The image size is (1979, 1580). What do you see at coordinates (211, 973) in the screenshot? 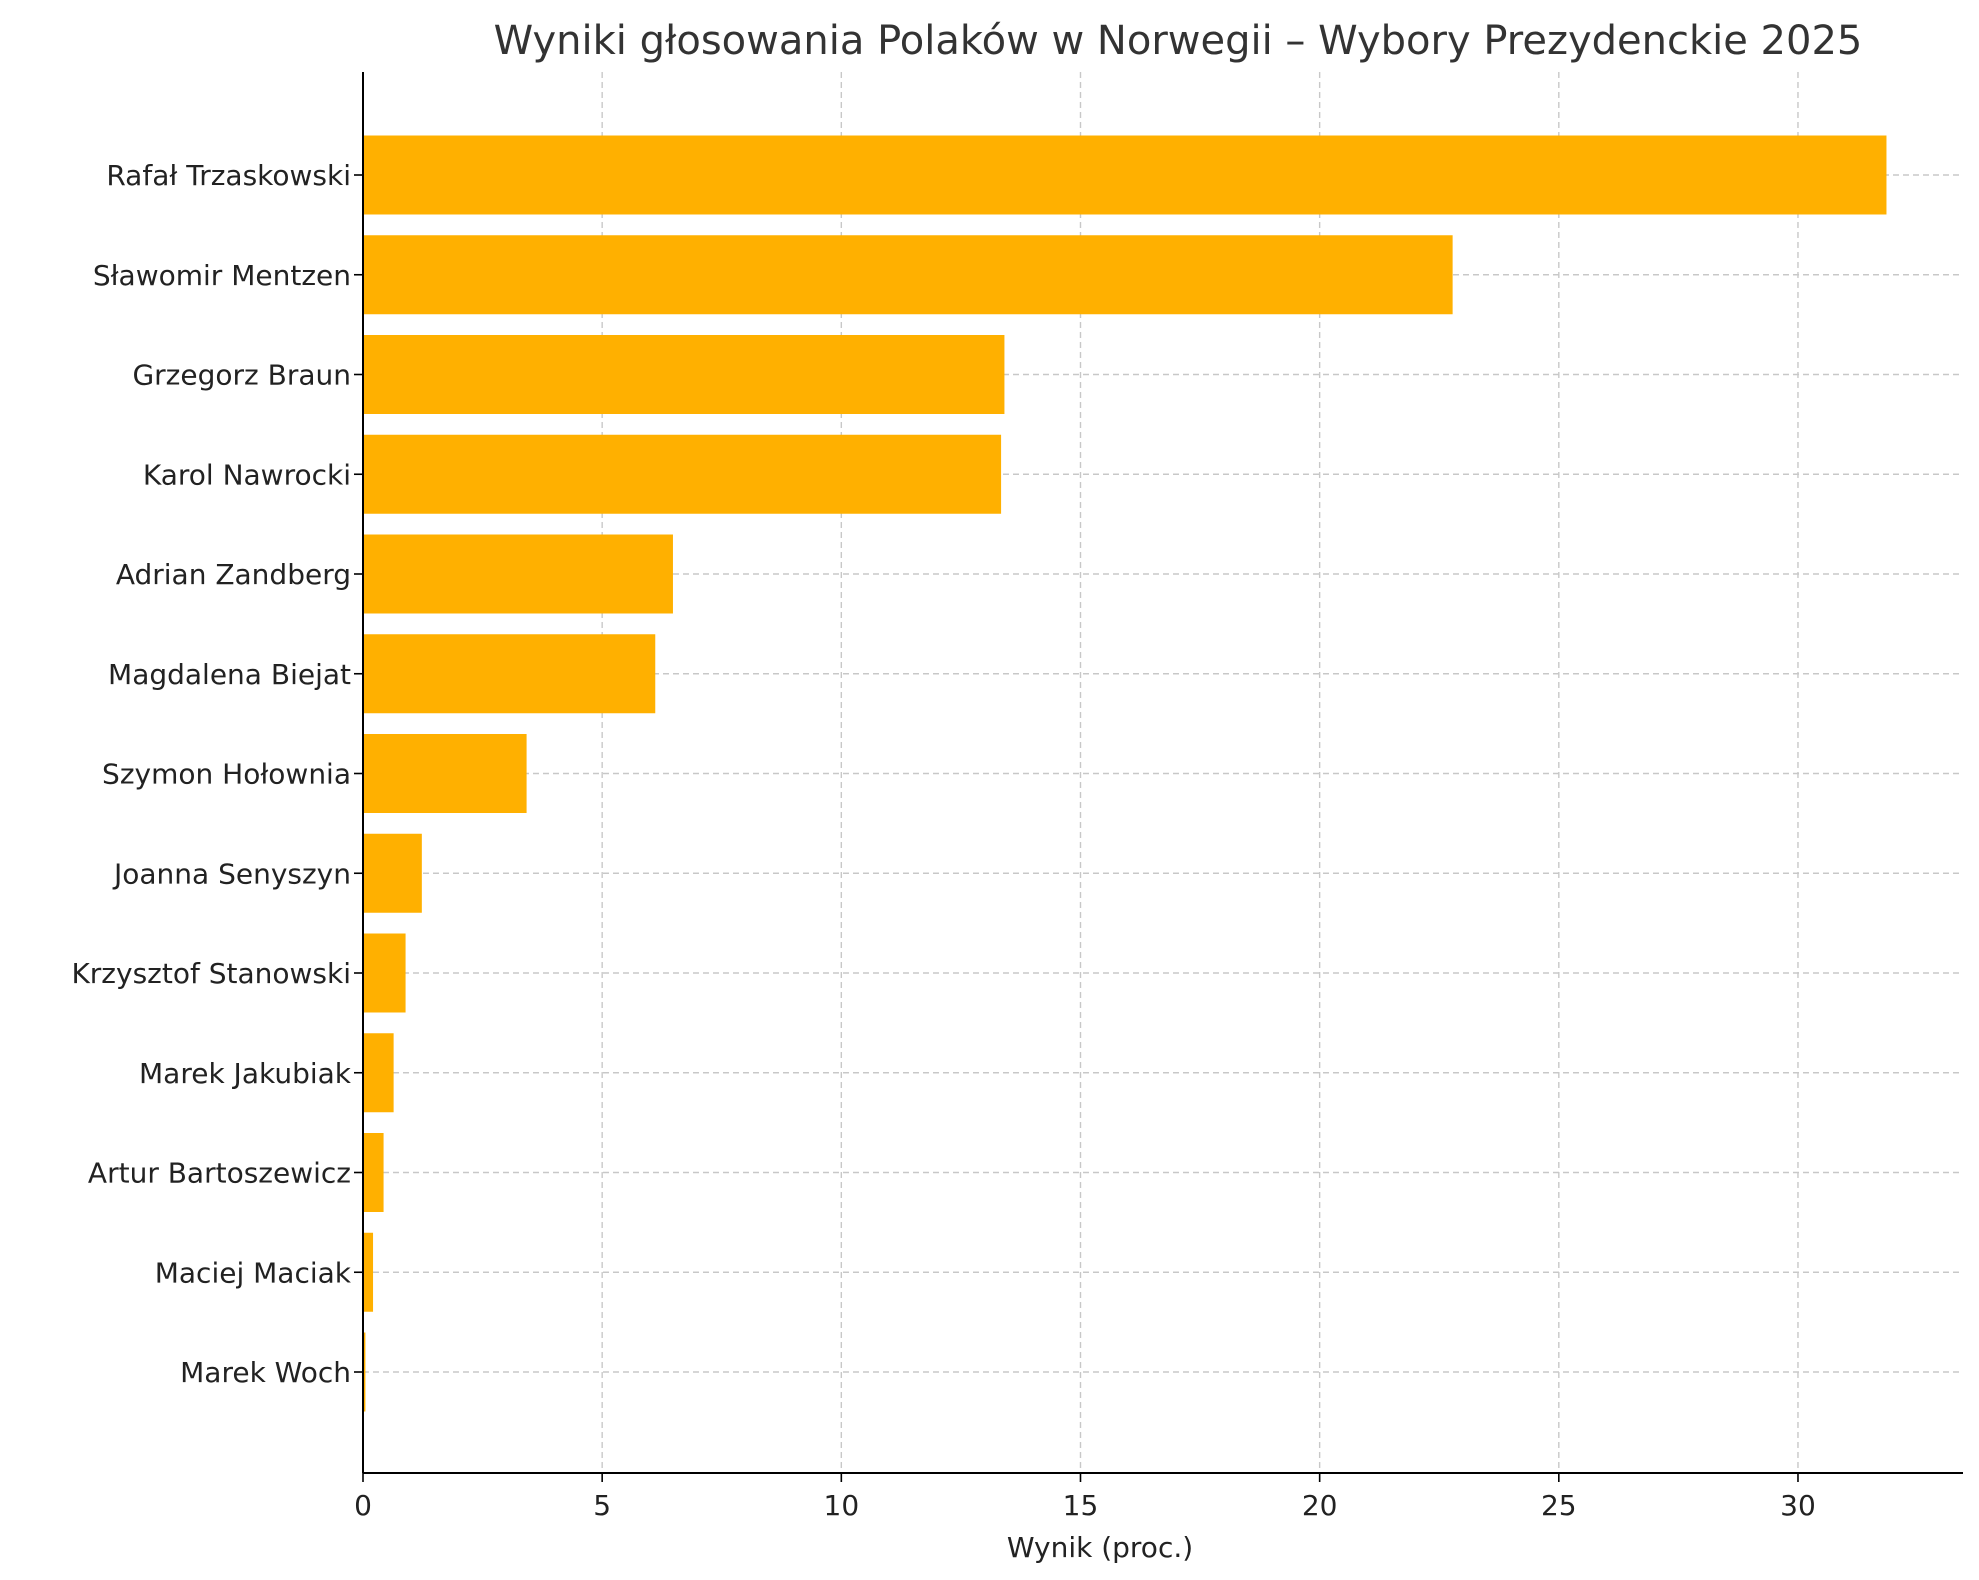
I see `y-tick-label: Krzysztof Stanowski` at bounding box center [211, 973].